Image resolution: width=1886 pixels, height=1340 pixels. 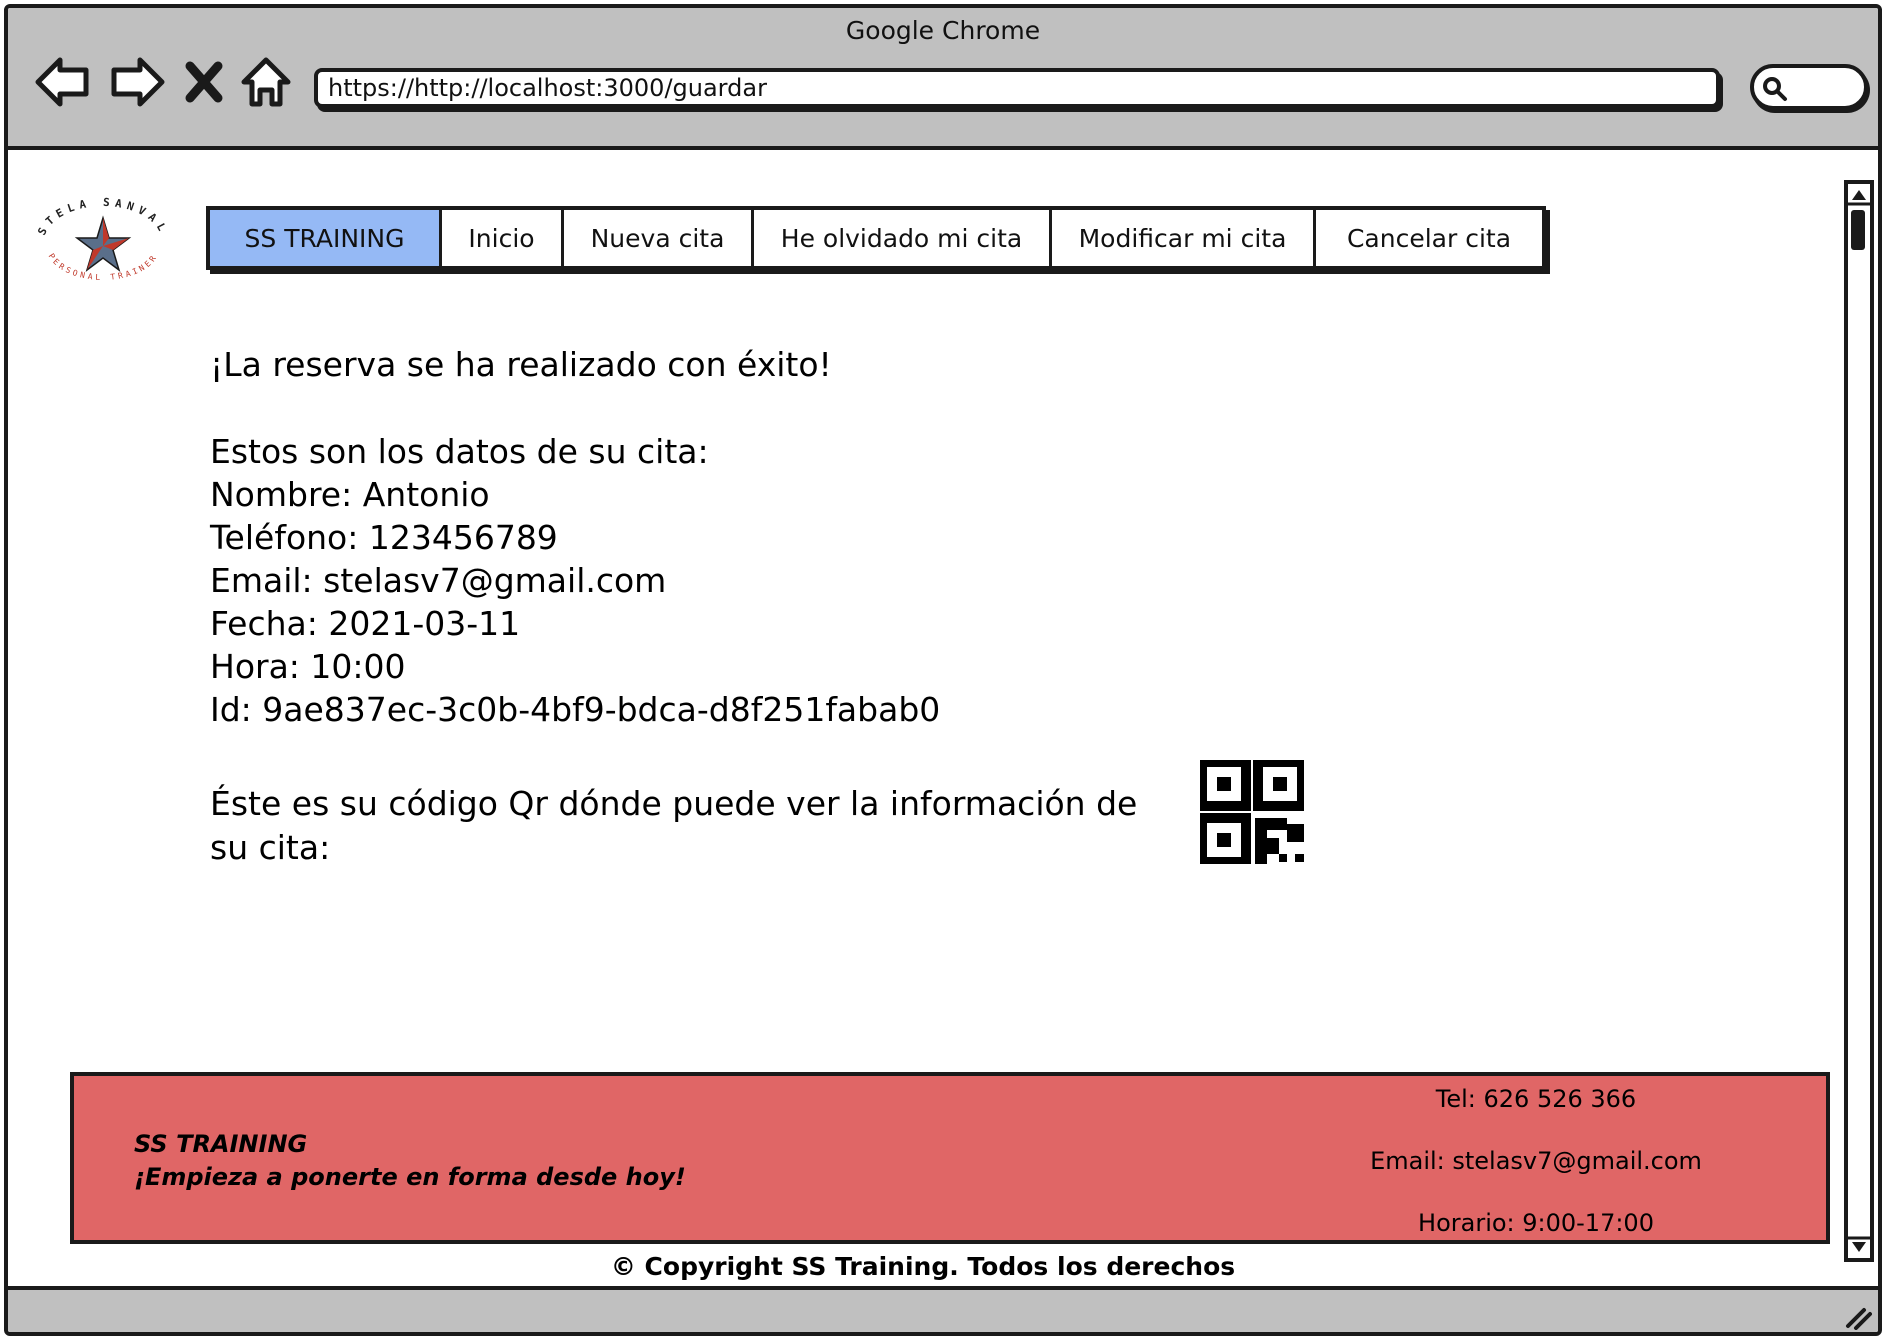 I want to click on star-icon, so click(x=103, y=243).